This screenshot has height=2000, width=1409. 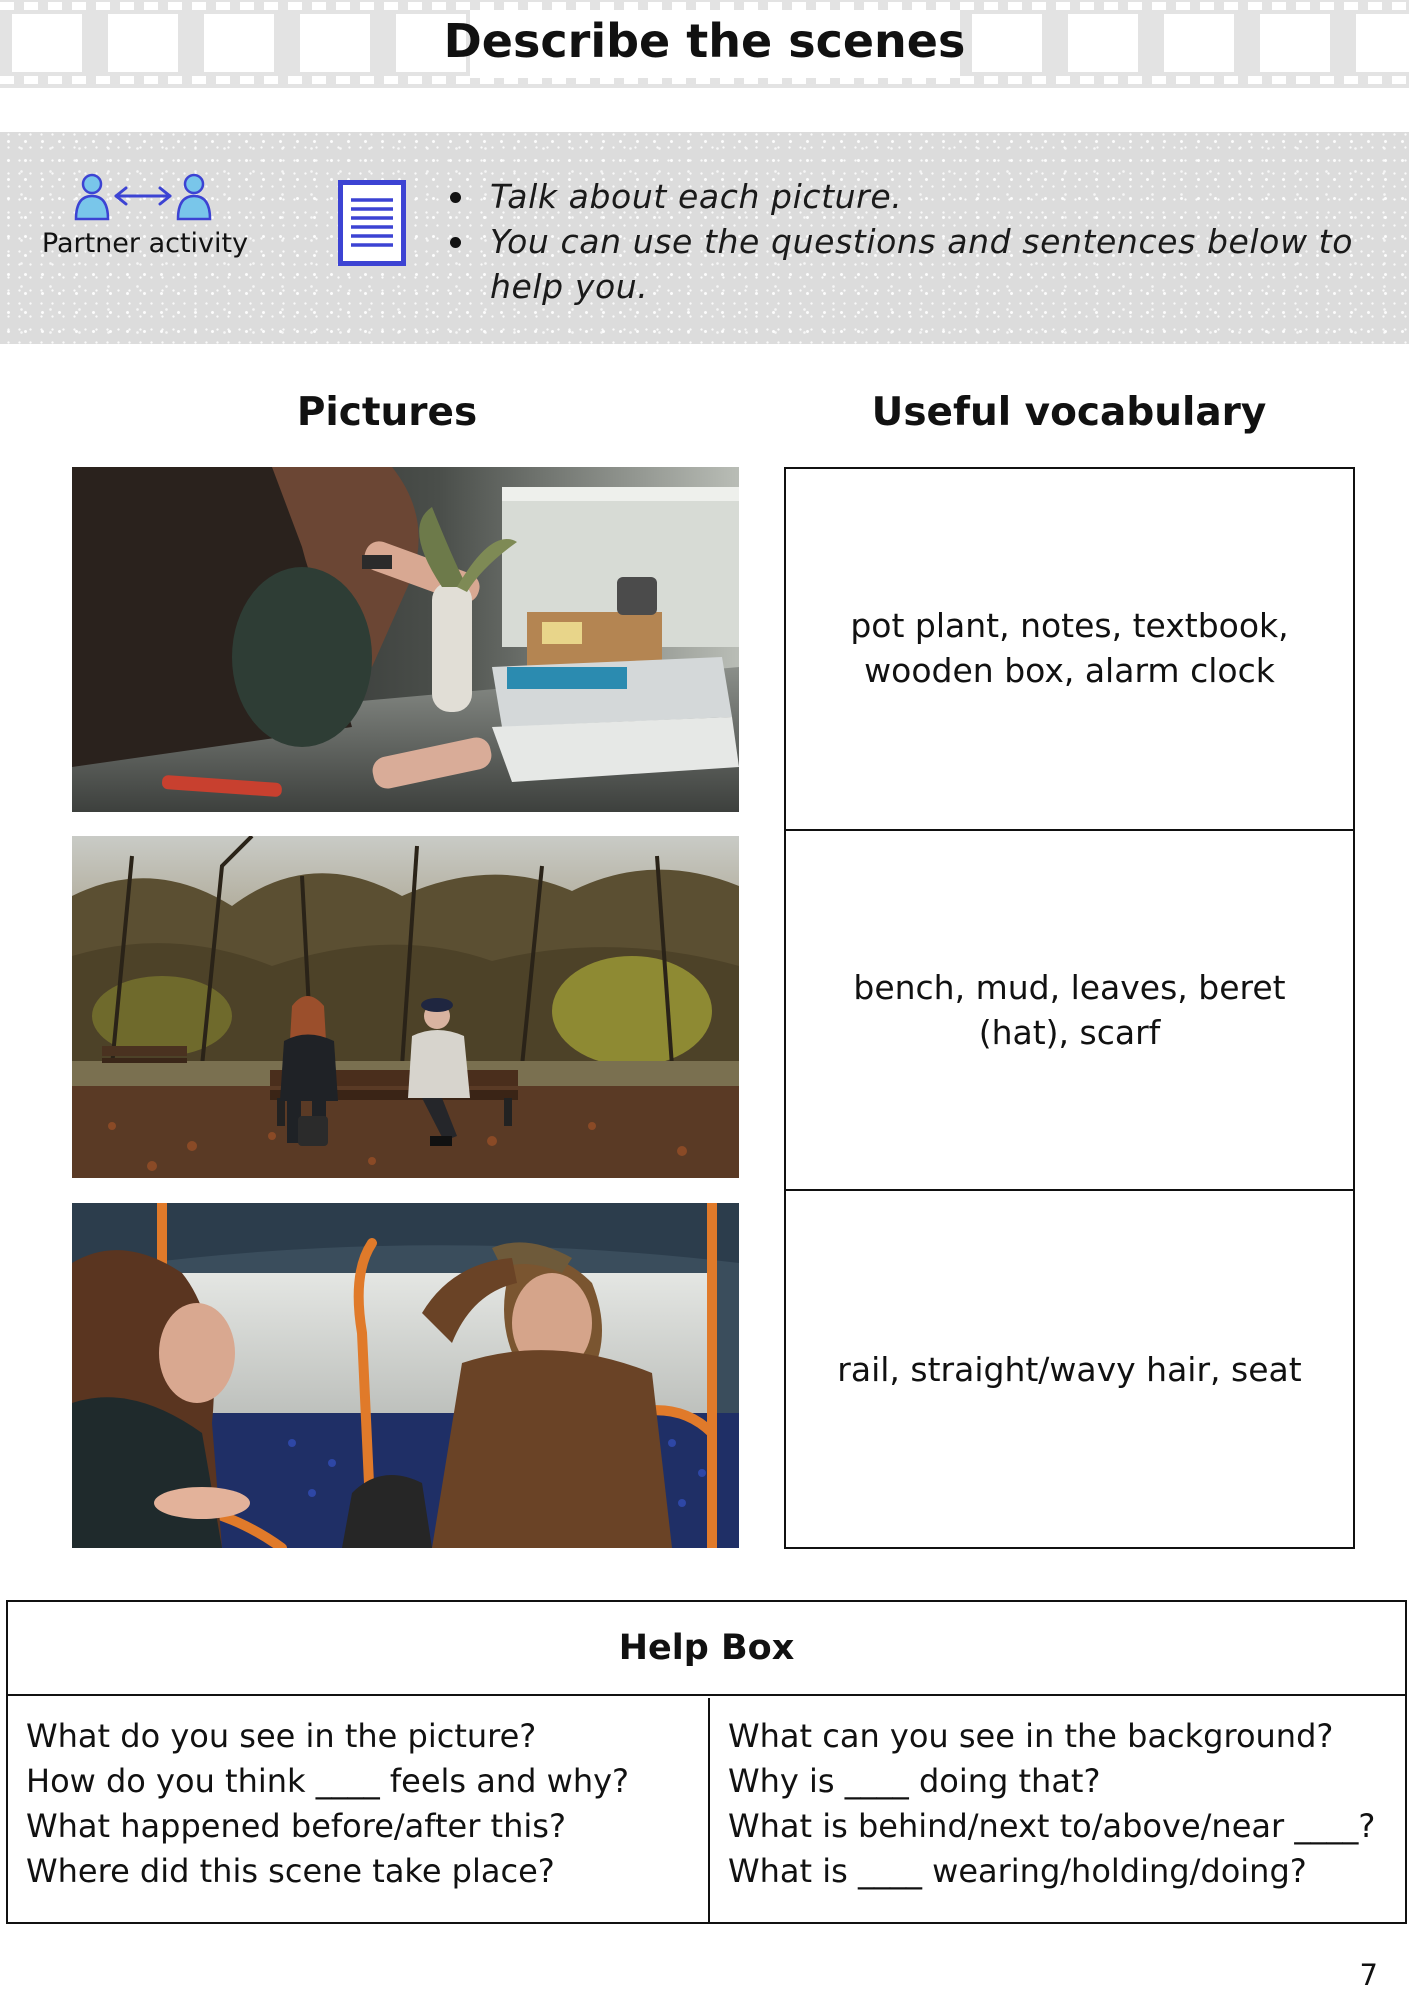 What do you see at coordinates (372, 223) in the screenshot?
I see `document-icon` at bounding box center [372, 223].